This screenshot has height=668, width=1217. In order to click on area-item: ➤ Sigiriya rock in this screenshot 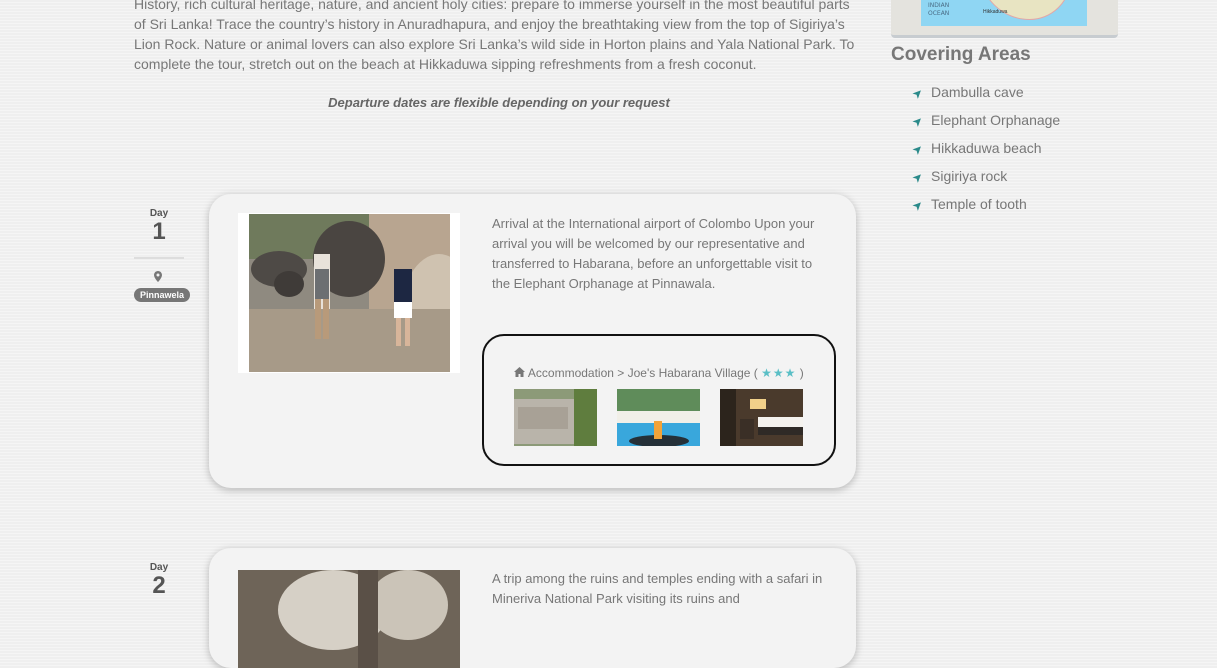, I will do `click(984, 176)`.